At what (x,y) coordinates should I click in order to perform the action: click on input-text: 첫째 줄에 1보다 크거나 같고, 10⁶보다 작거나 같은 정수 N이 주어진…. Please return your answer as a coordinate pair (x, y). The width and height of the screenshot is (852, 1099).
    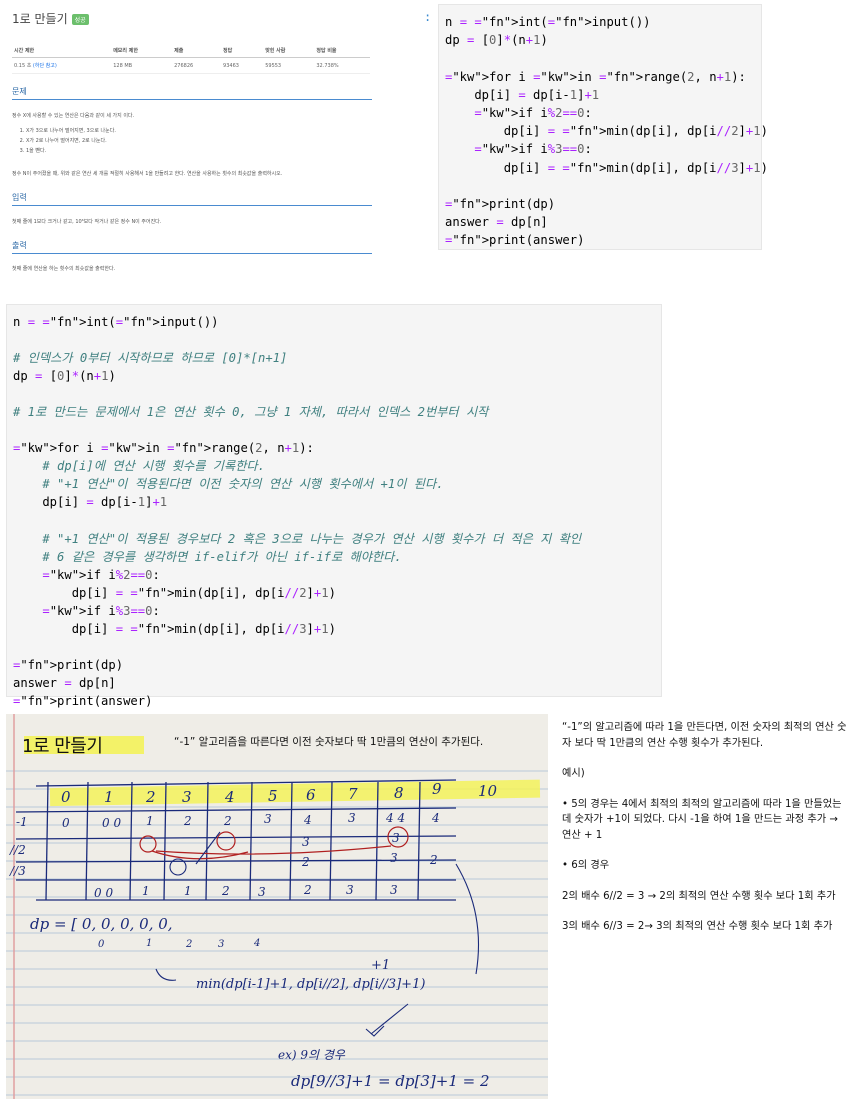
    Looking at the image, I should click on (87, 222).